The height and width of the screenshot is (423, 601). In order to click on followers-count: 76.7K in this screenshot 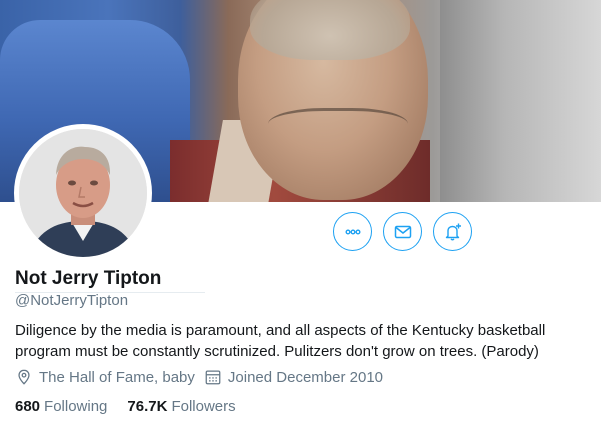, I will do `click(147, 406)`.